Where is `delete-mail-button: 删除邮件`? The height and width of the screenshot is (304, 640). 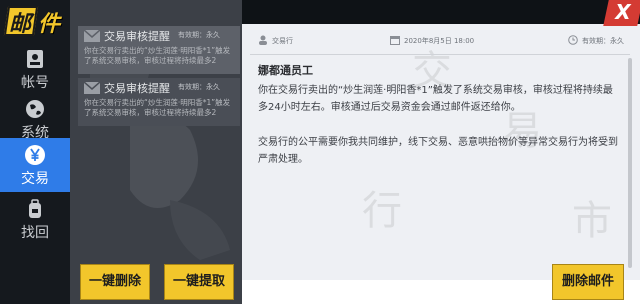 delete-mail-button: 删除邮件 is located at coordinates (588, 282).